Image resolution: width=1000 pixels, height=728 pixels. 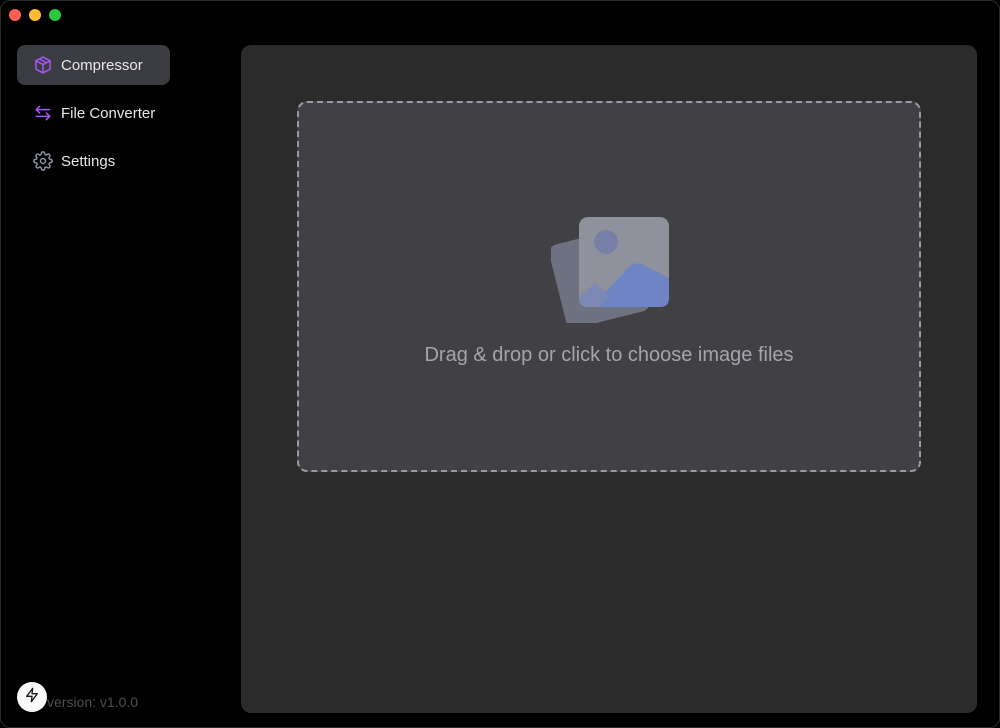 I want to click on images-icon, so click(x=612, y=271).